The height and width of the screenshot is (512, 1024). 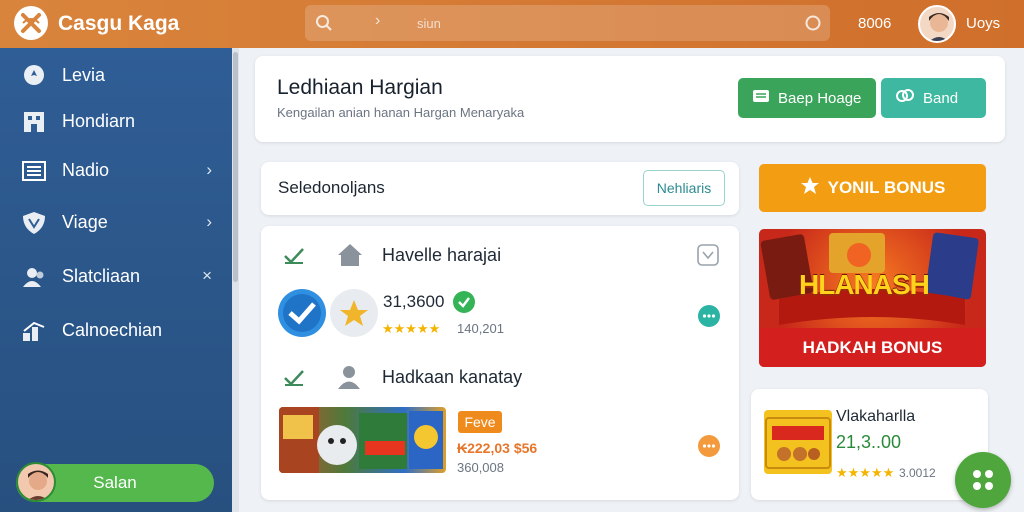 I want to click on search-icon, so click(x=324, y=25).